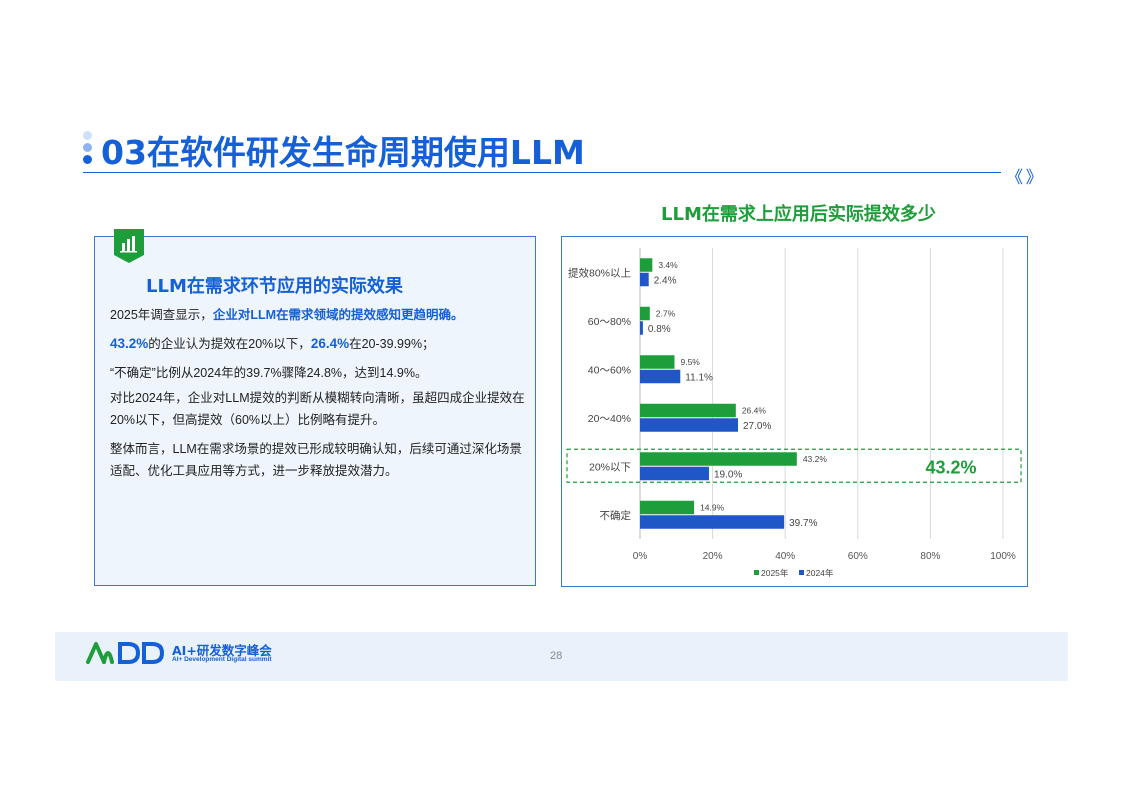 The height and width of the screenshot is (794, 1123). What do you see at coordinates (248, 420) in the screenshot?
I see `paragraph-4-line-2: 20%以下，但高提效（60%以上）比例略有提升。` at bounding box center [248, 420].